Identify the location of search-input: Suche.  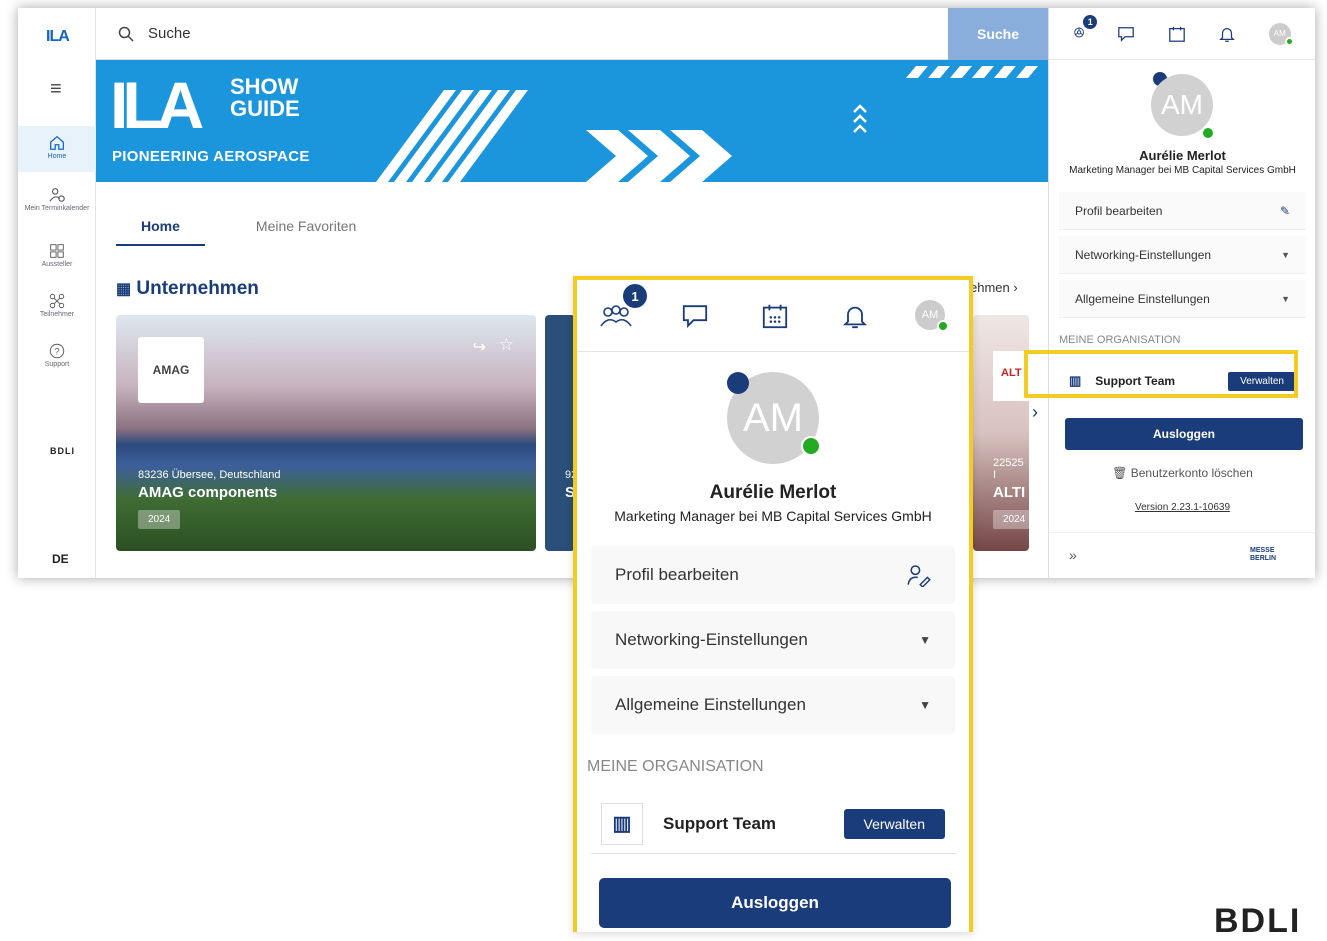
(169, 33).